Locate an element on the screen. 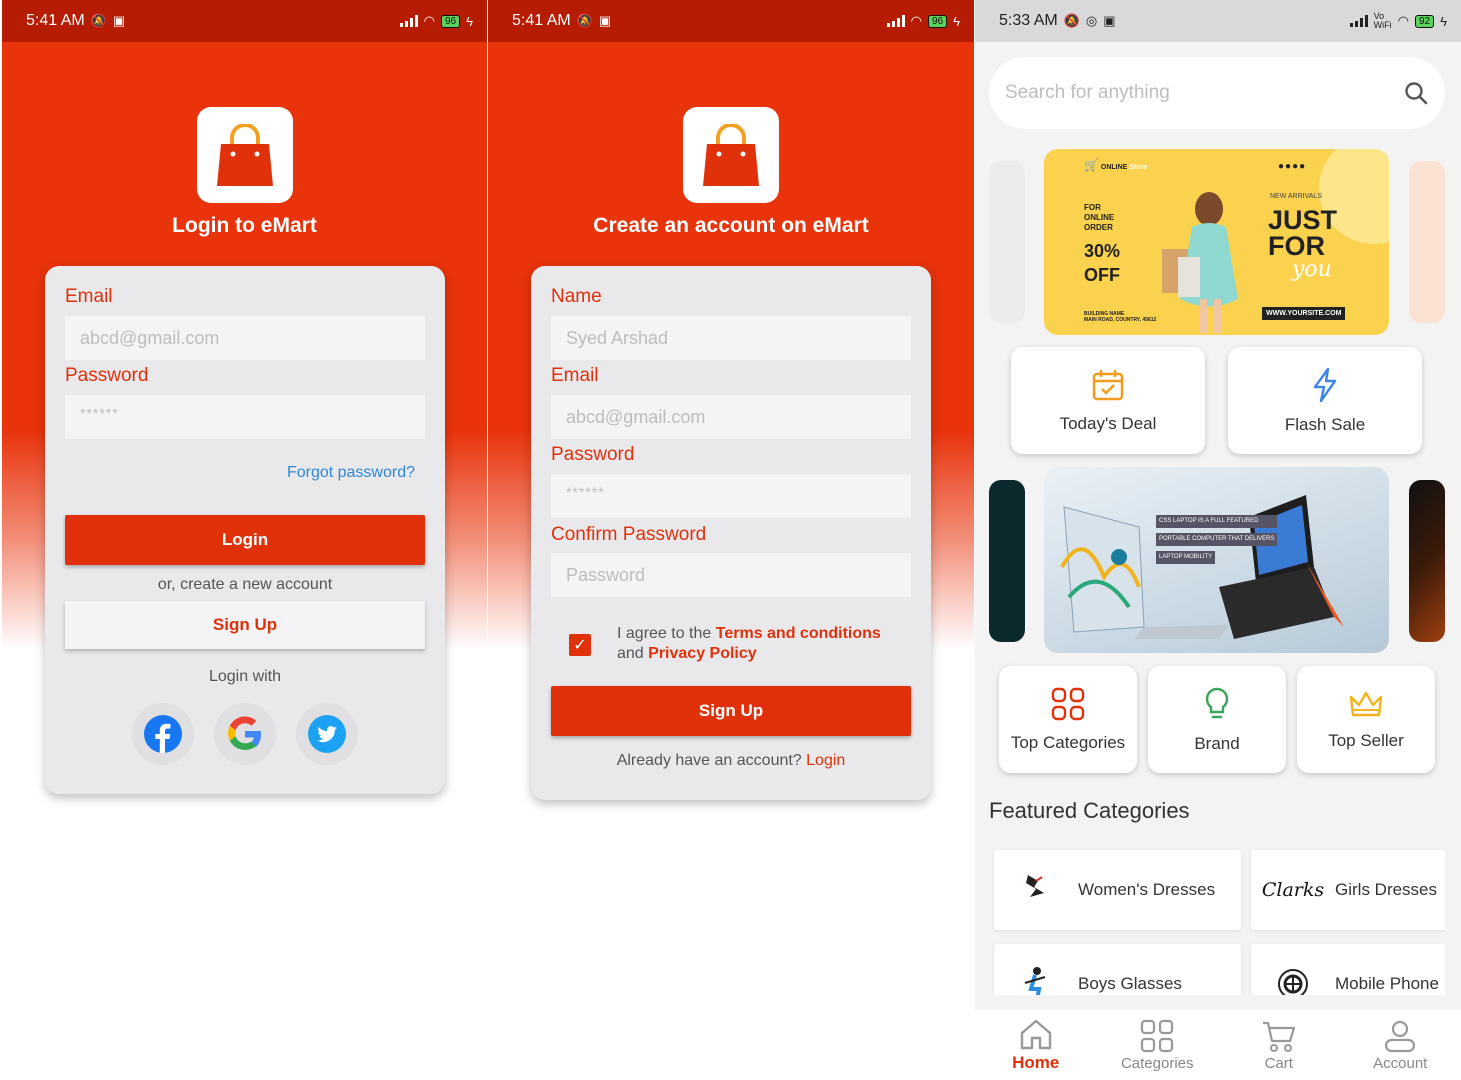 The image size is (1461, 1080). charging-icon: ϟ is located at coordinates (1443, 21).